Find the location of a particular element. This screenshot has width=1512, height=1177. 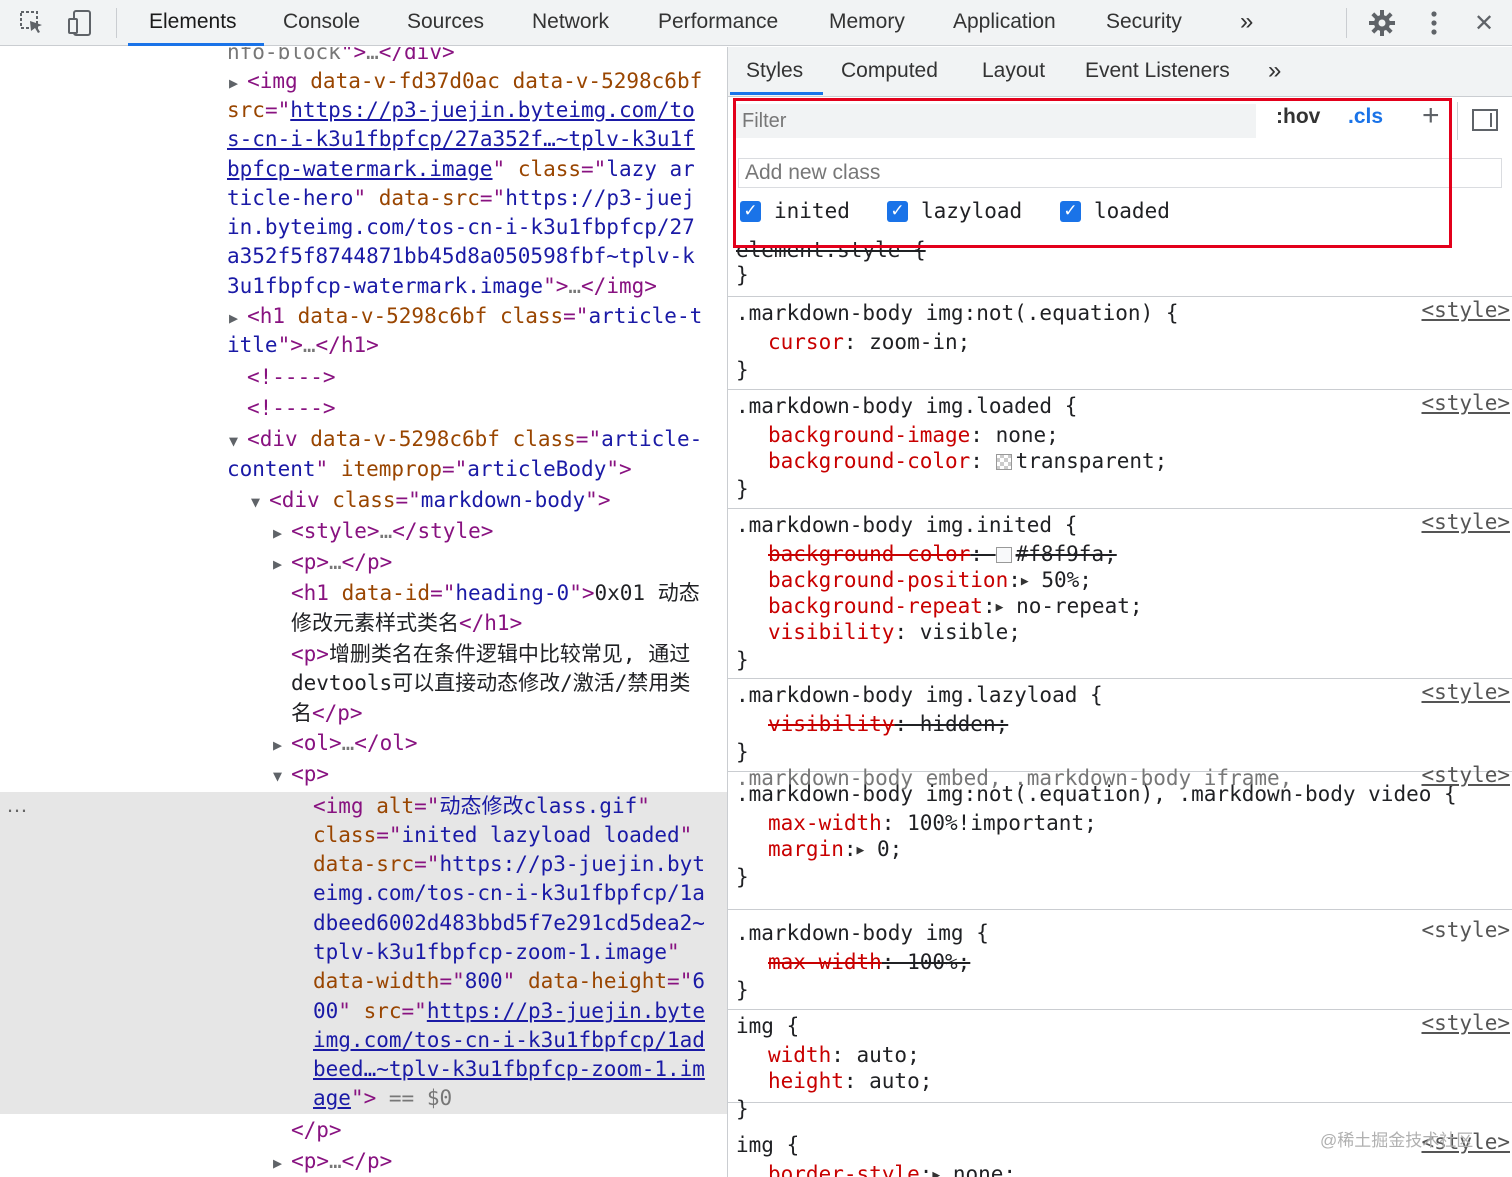

attribute-link: s-cn-i-k3u1fbpfcp/27a352f…~tplv-k3u1f is located at coordinates (461, 139).